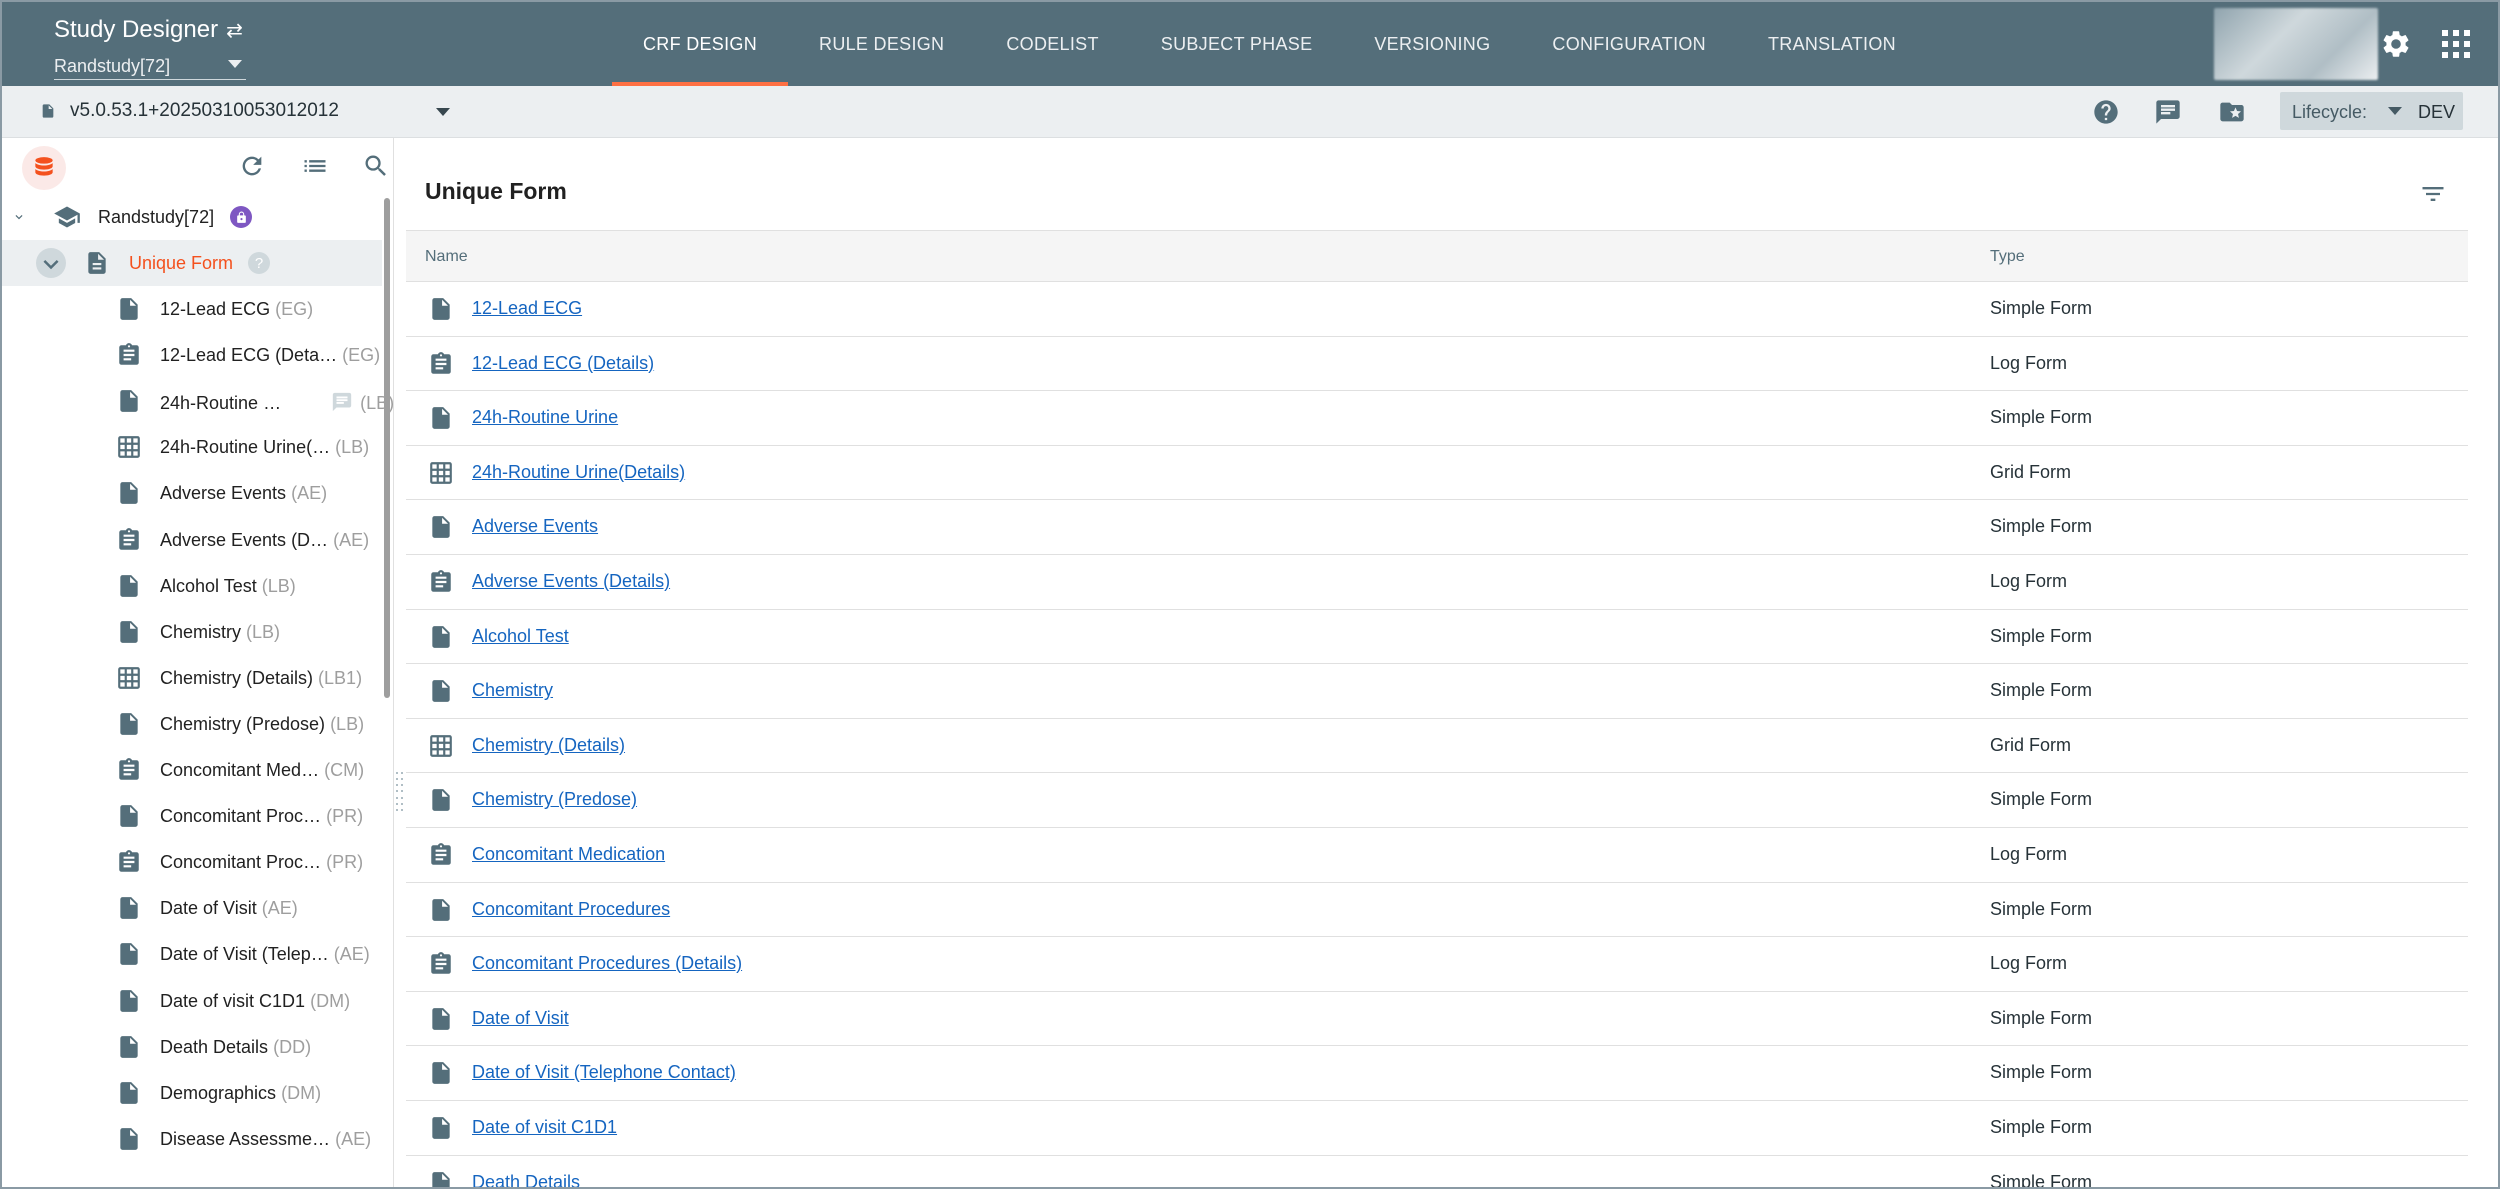  Describe the element at coordinates (192, 447) in the screenshot. I see `tree-item: 24h-Routine Urine(… (LB)` at that location.